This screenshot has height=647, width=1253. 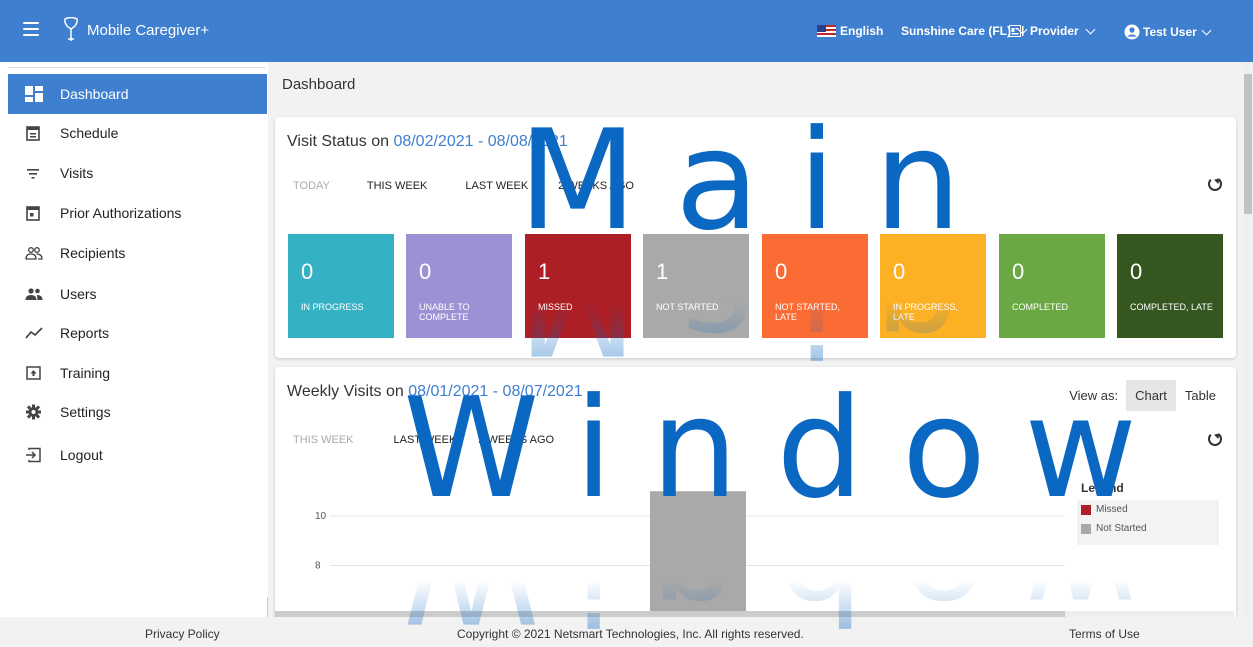 I want to click on tile-label: COMPLETED, LATE, so click(x=1171, y=307).